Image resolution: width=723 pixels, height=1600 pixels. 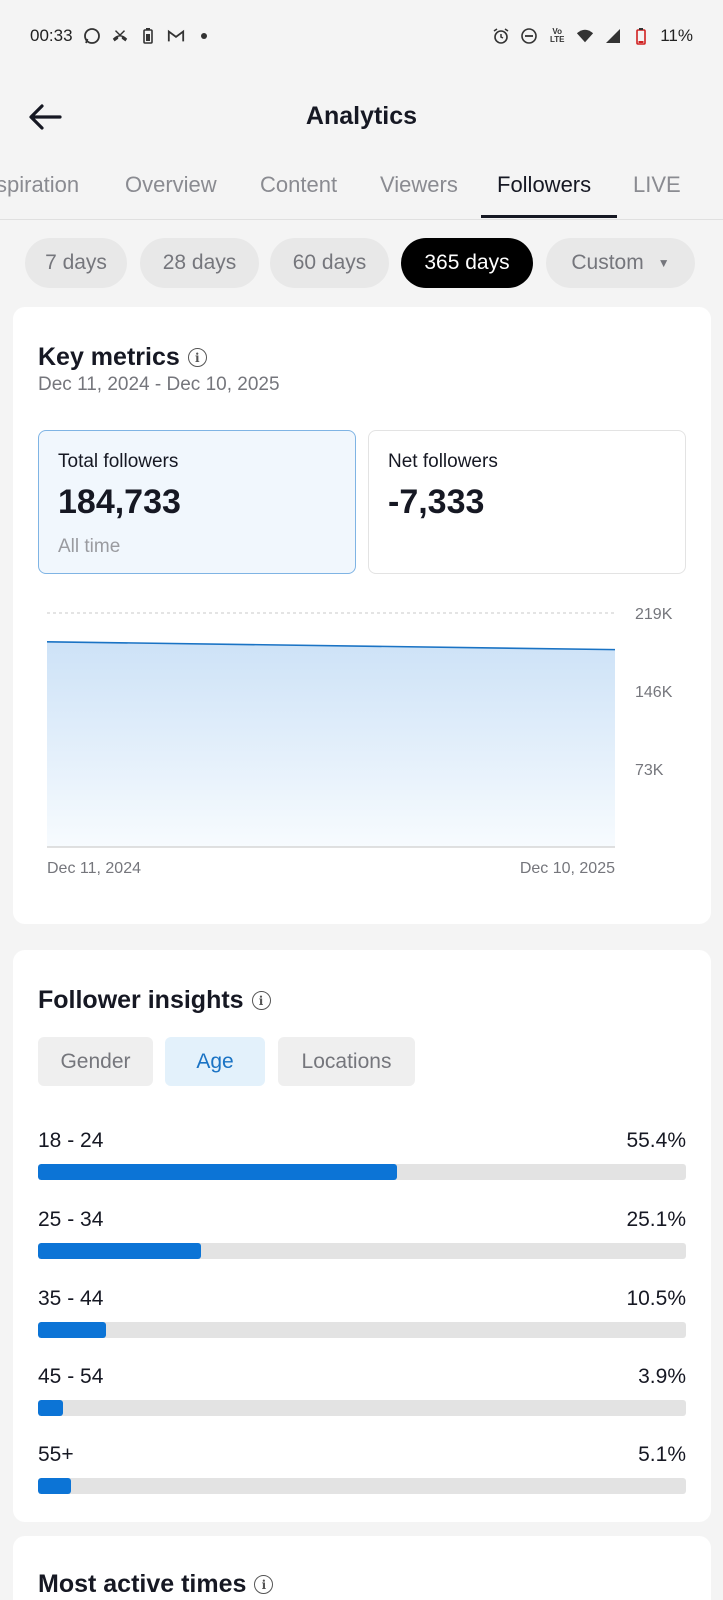 What do you see at coordinates (71, 1140) in the screenshot?
I see `age-label: 18 - 24` at bounding box center [71, 1140].